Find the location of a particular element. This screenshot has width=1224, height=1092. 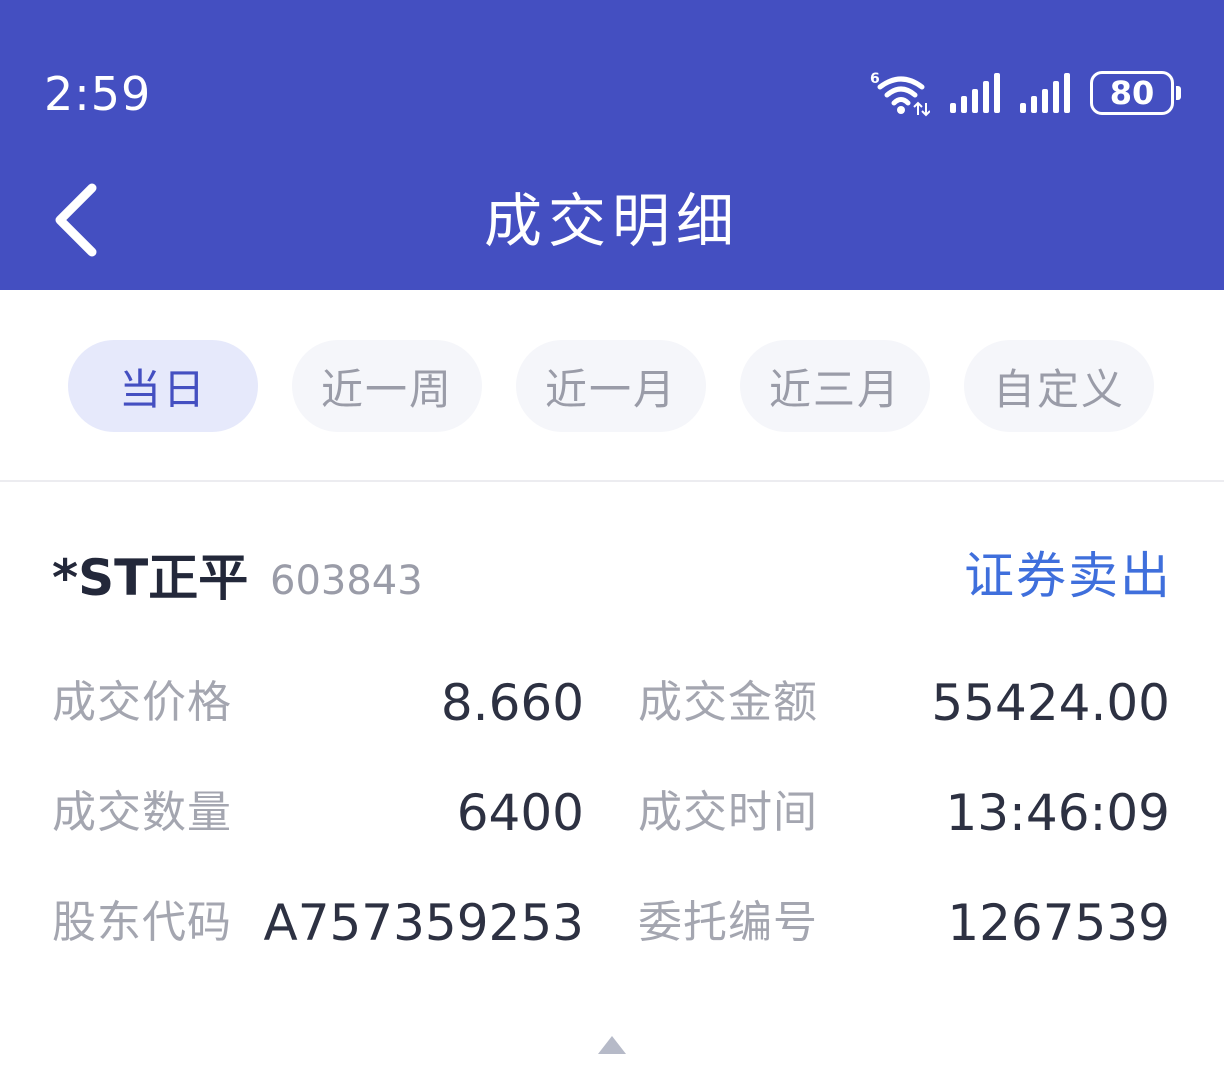

stock-name: *ST正平 is located at coordinates (150, 578).